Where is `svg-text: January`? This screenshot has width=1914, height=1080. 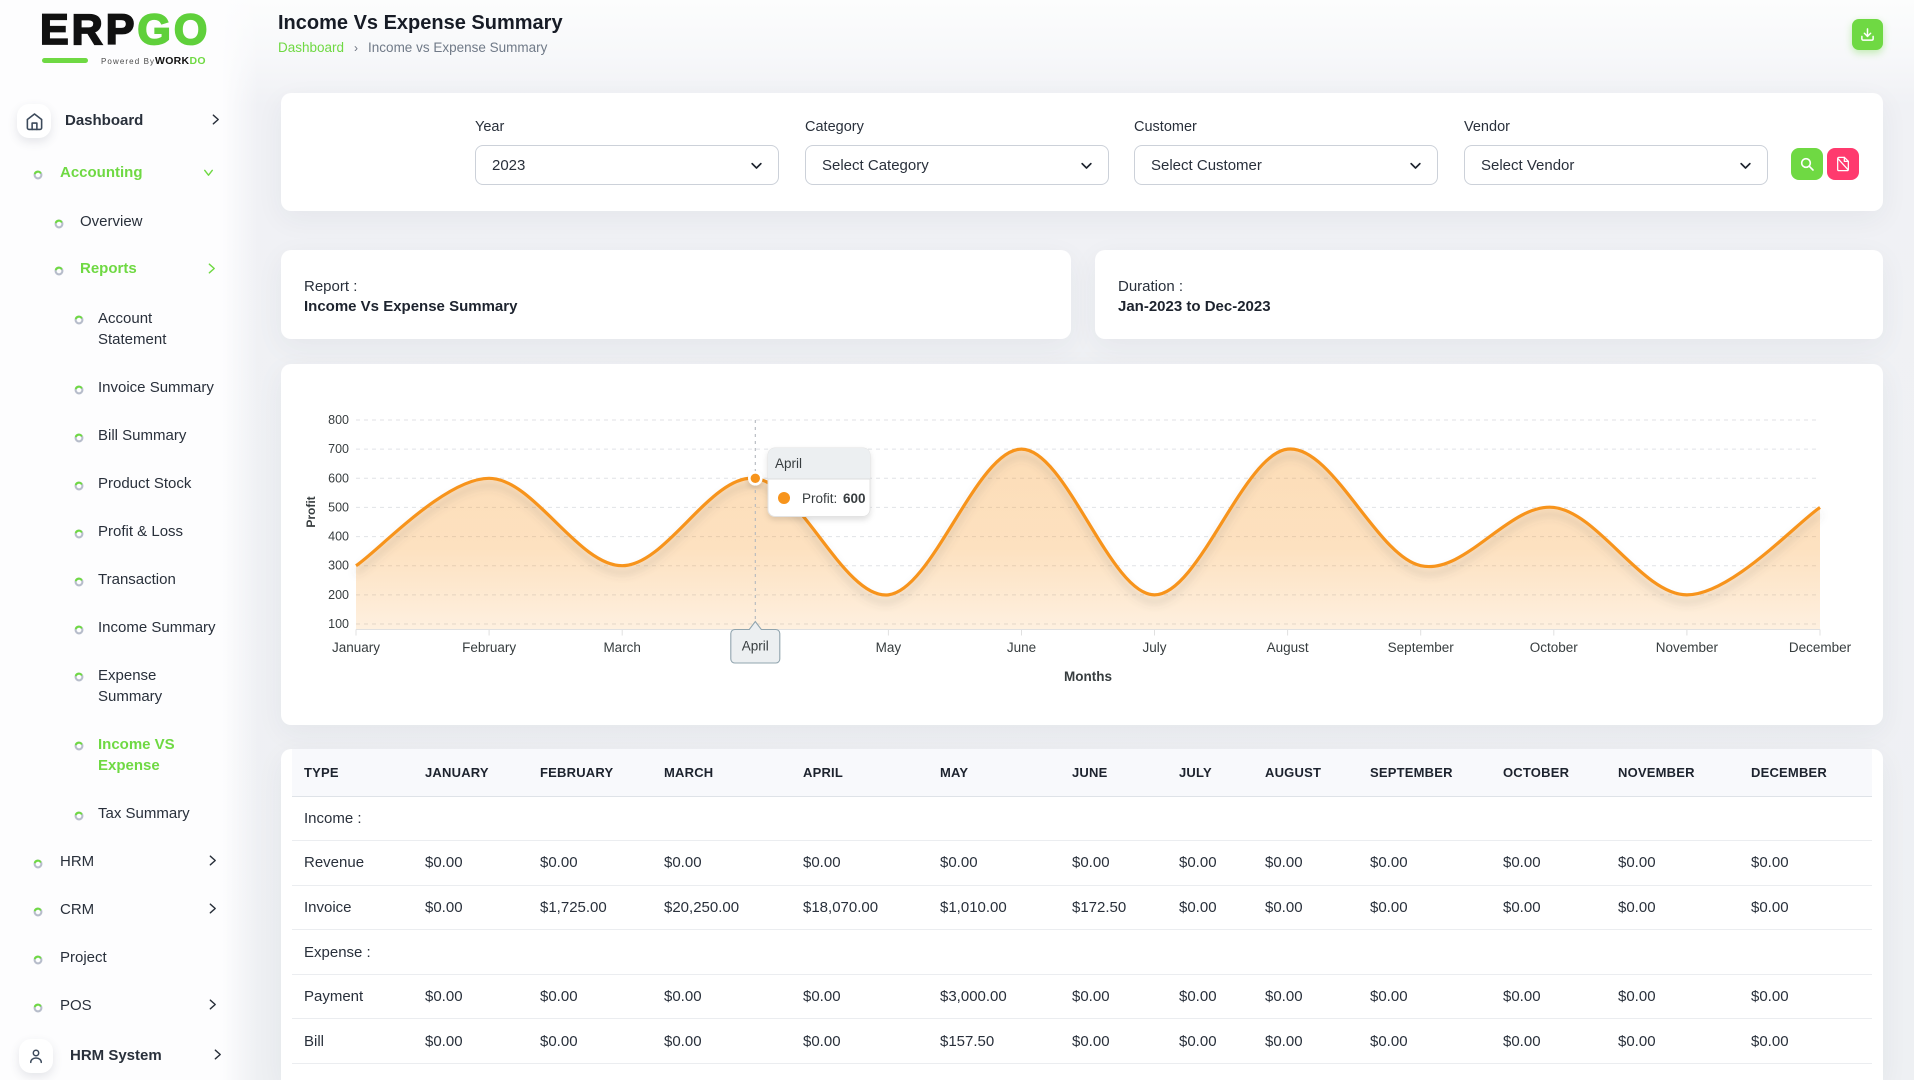 svg-text: January is located at coordinates (356, 647).